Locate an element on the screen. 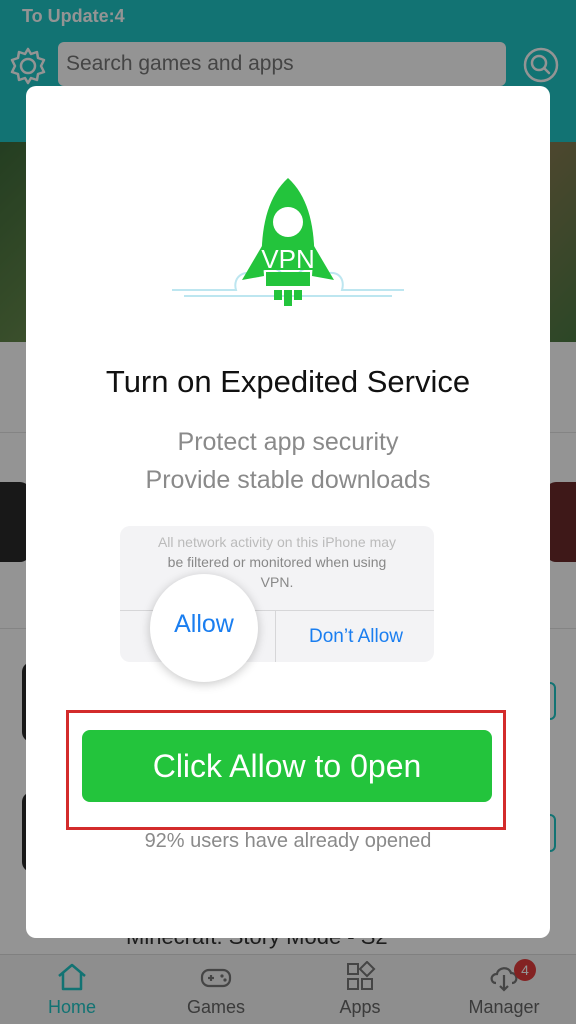 The width and height of the screenshot is (576, 1024). subtitle-line-1: Protect app security is located at coordinates (288, 442).